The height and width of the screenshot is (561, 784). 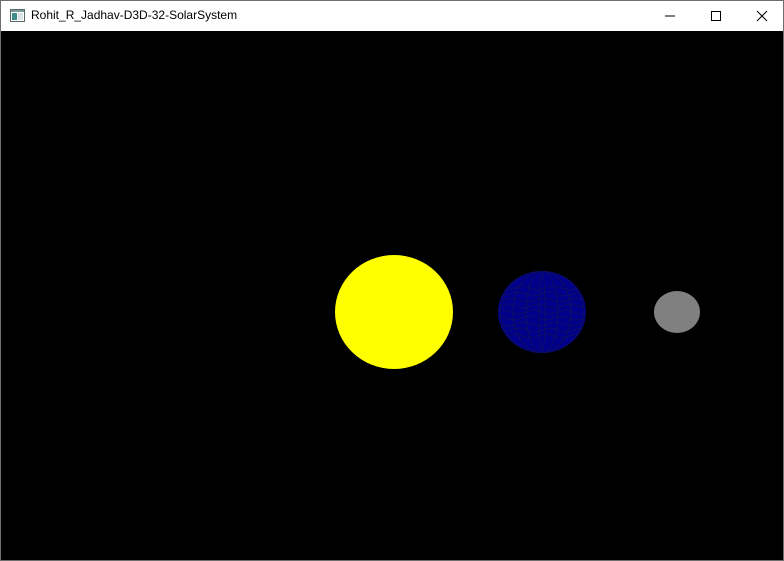 I want to click on maximize-button, so click(x=716, y=16).